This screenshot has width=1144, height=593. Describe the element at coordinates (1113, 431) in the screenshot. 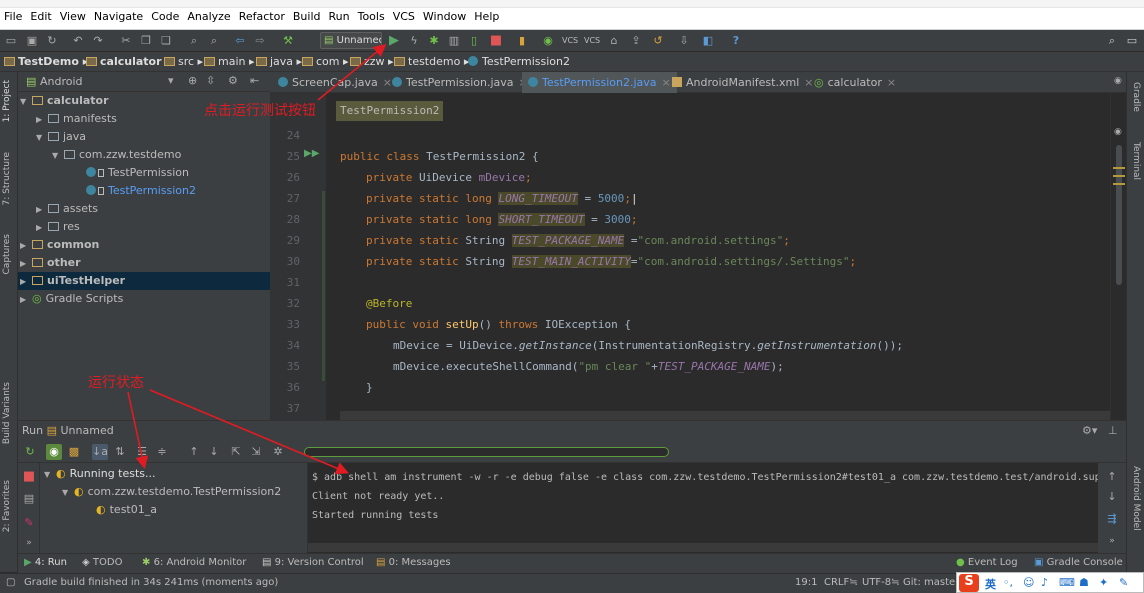

I see `hide-panel-icon: ⊥` at that location.